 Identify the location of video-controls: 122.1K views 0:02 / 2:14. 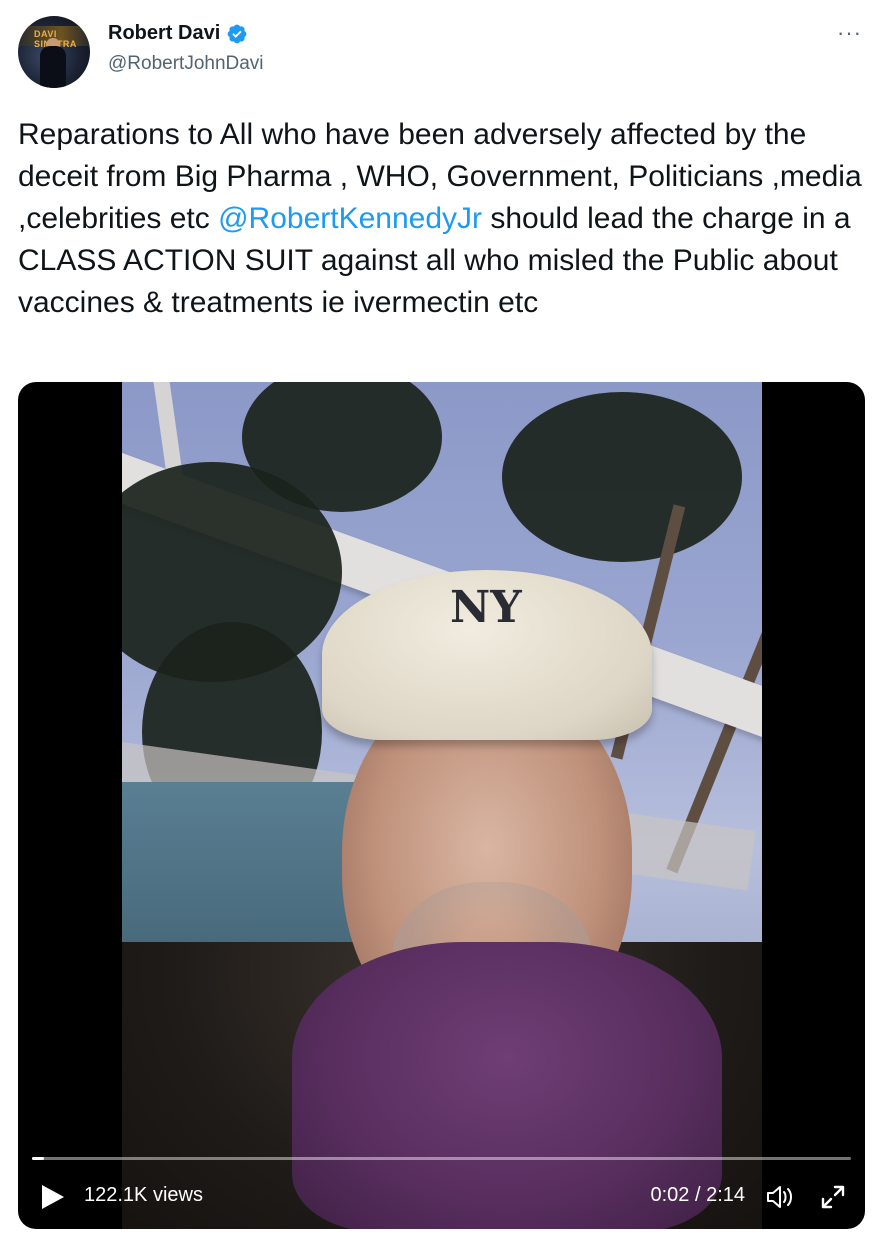
(441, 1184).